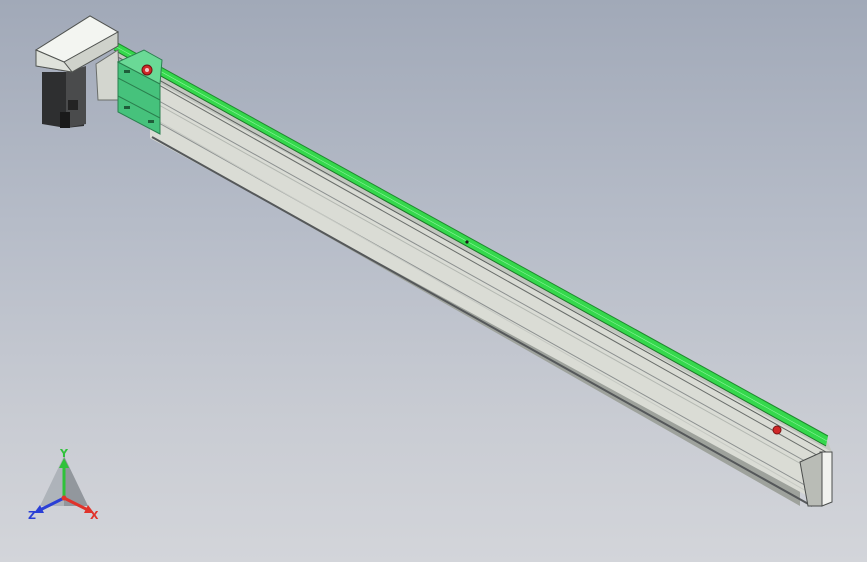 This screenshot has height=562, width=867. What do you see at coordinates (467, 242) in the screenshot?
I see `rail-marker` at bounding box center [467, 242].